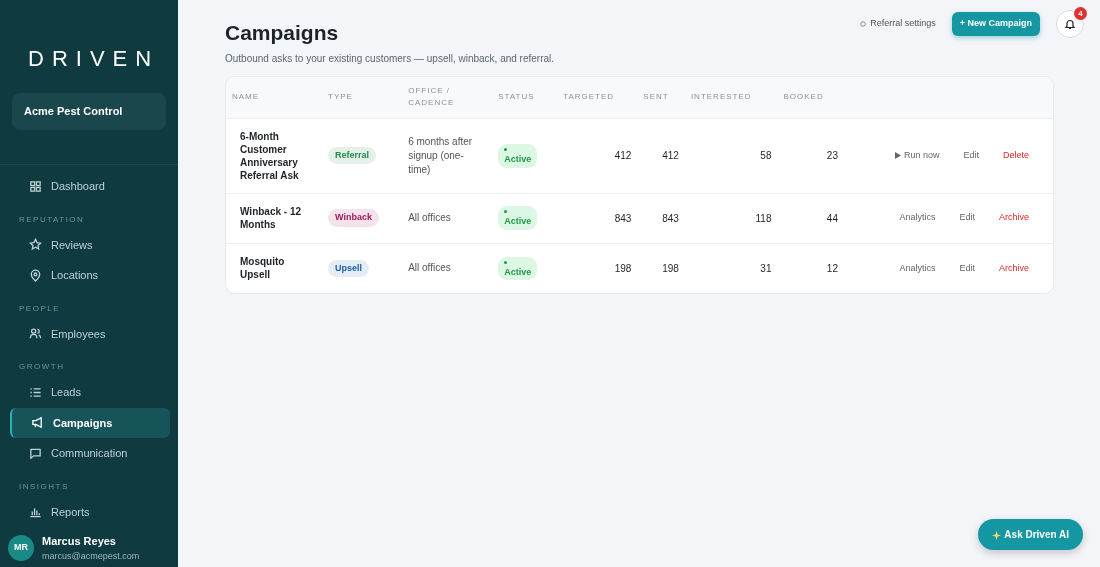  I want to click on column-header: SENT, so click(656, 97).